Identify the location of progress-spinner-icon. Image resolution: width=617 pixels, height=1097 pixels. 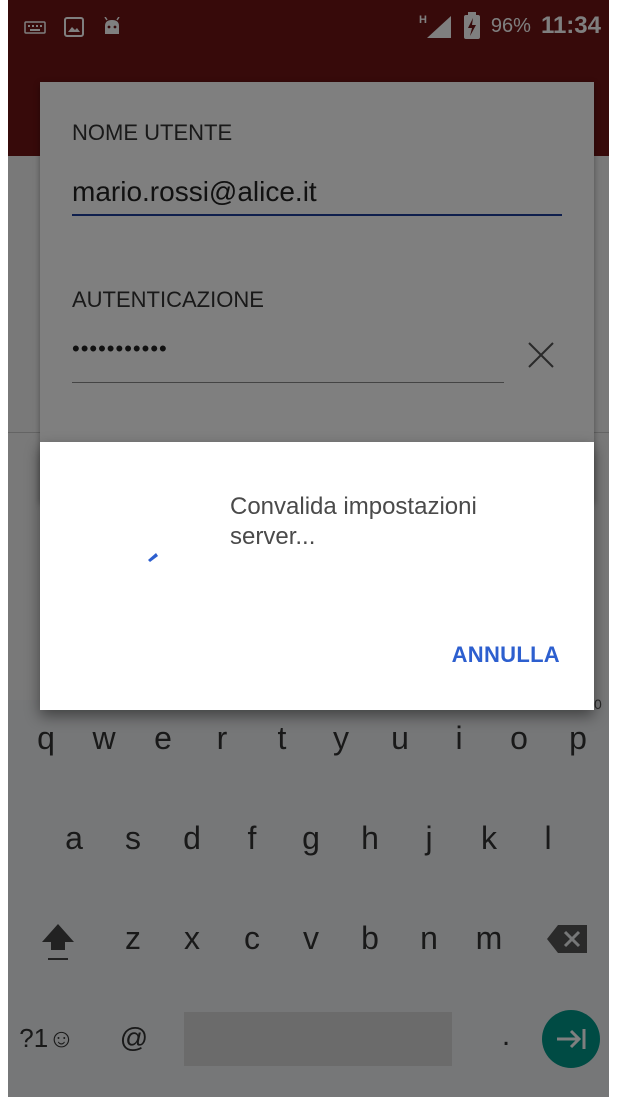
(153, 557).